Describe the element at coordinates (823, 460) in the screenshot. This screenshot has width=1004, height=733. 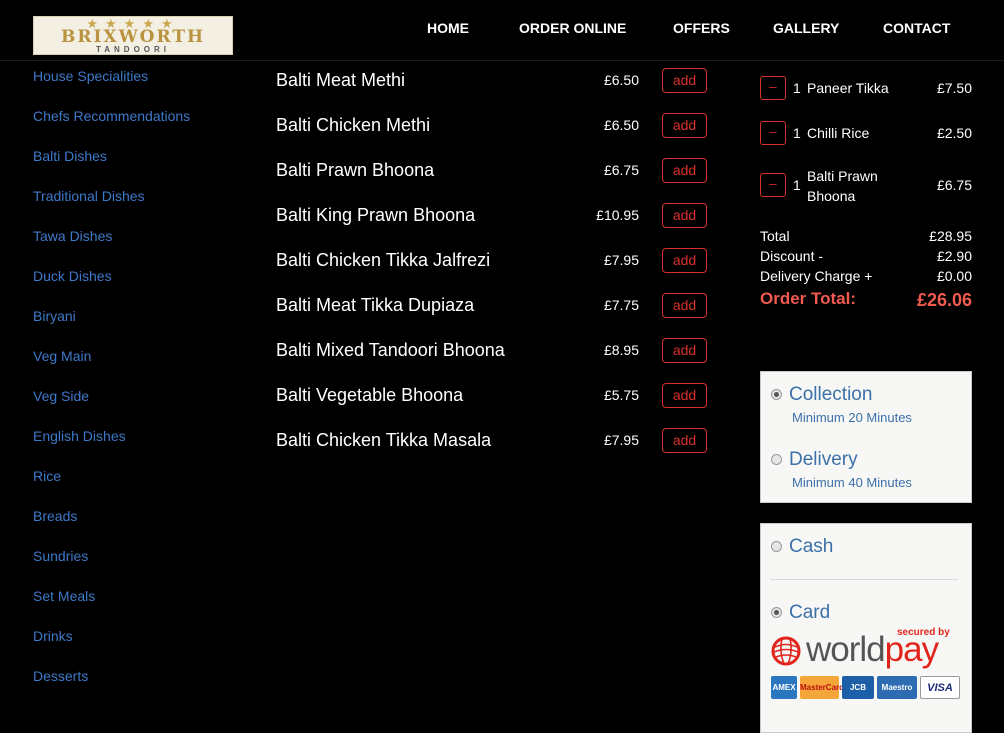
I see `delivery-label: Delivery` at that location.